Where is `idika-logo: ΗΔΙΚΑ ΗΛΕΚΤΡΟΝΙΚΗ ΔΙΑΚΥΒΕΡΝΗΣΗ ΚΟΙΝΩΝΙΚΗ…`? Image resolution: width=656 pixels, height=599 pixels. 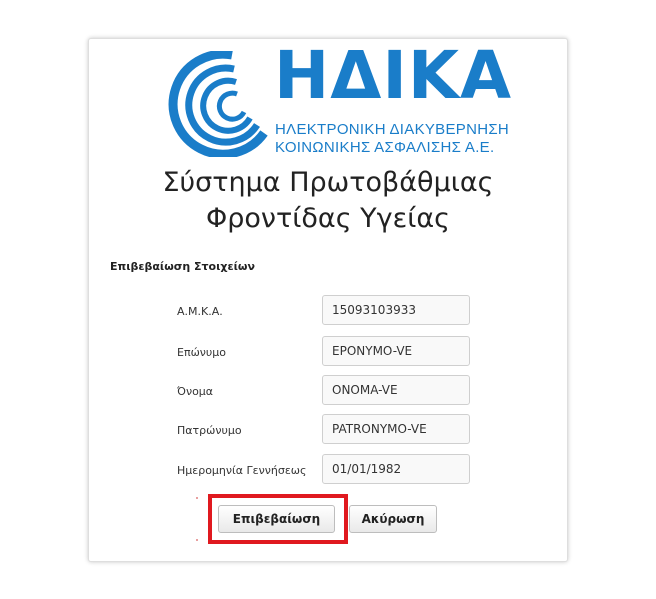 idika-logo: ΗΔΙΚΑ ΗΛΕΚΤΡΟΝΙΚΗ ΔΙΑΚΥΒΕΡΝΗΣΗ ΚΟΙΝΩΝΙΚΗ… is located at coordinates (337, 100).